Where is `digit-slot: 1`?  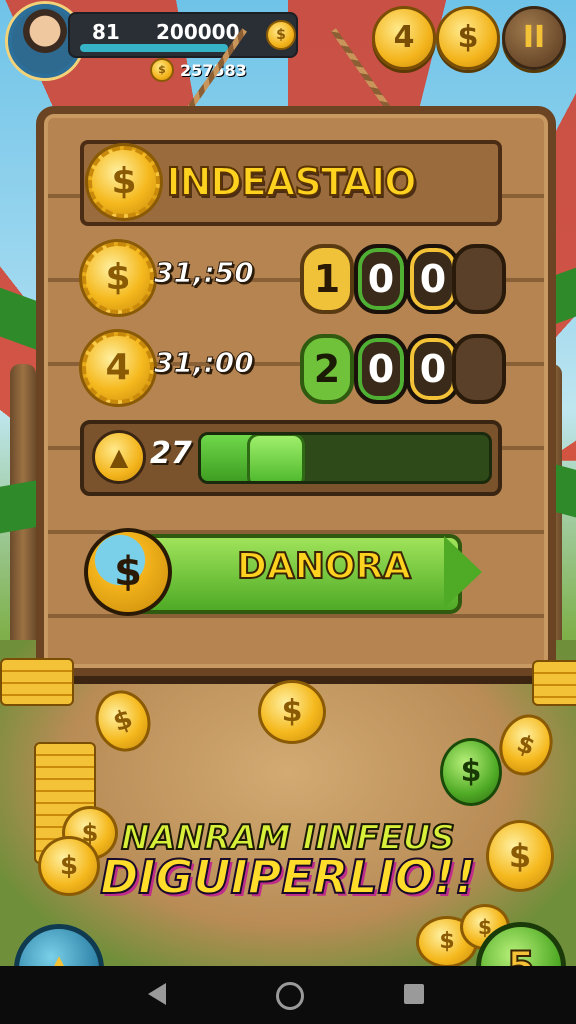
digit-slot: 1 is located at coordinates (327, 279).